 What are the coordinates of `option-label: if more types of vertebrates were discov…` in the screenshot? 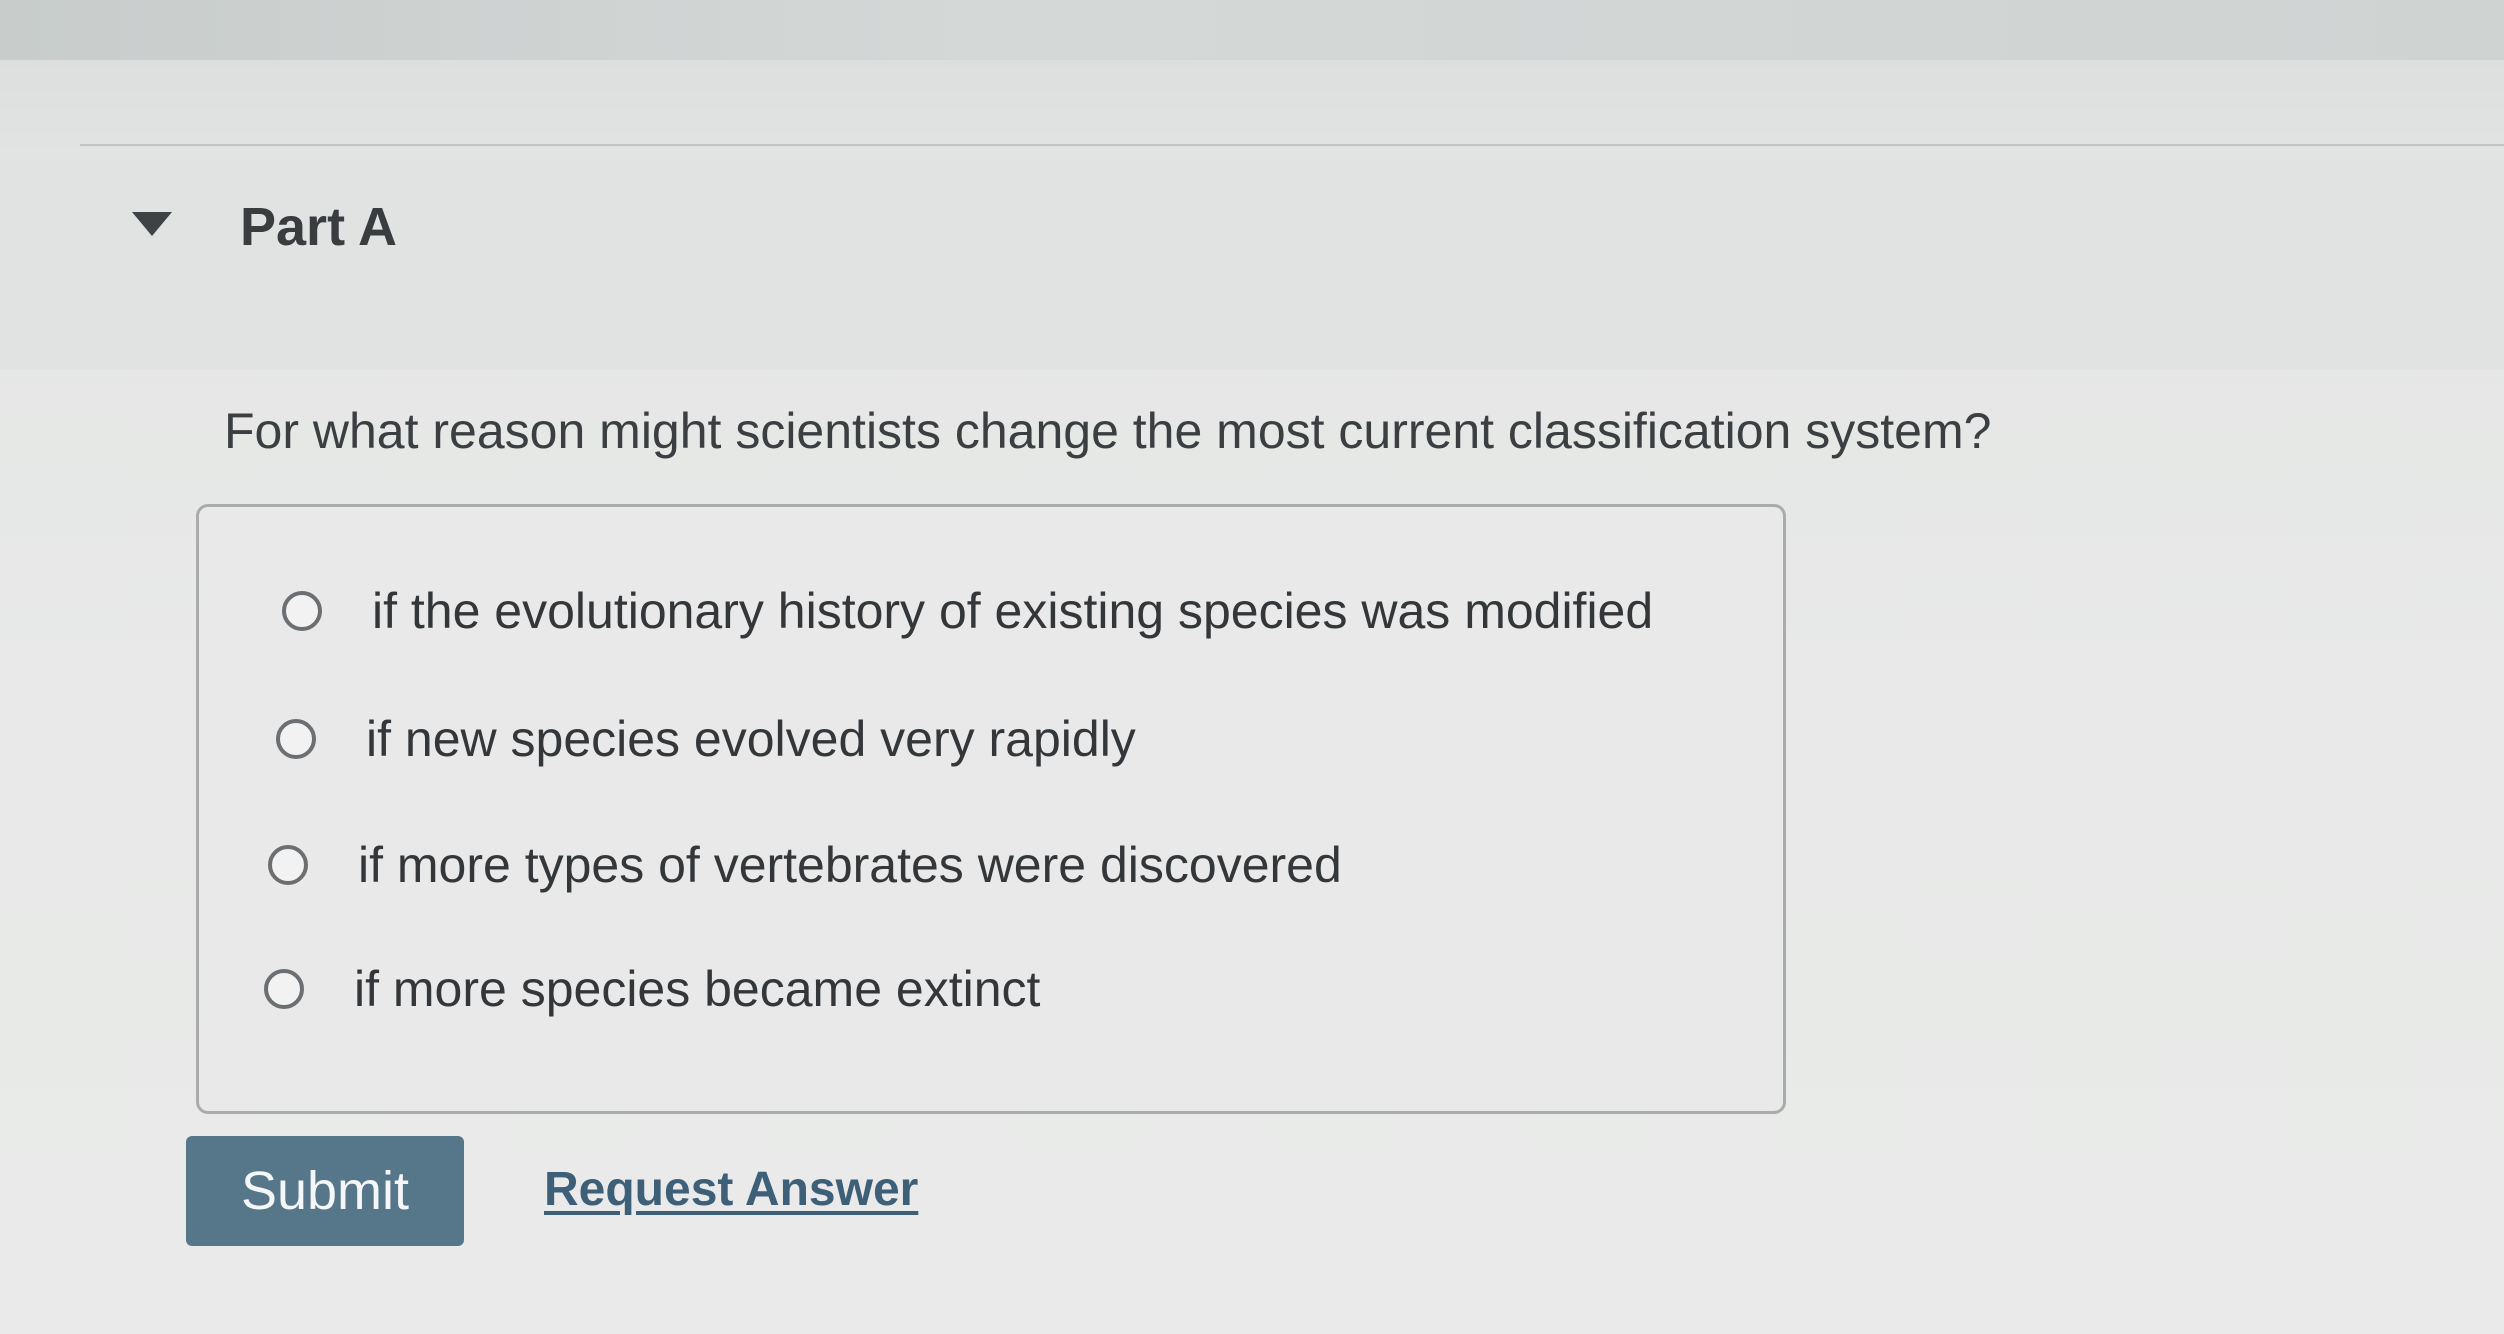 It's located at (850, 865).